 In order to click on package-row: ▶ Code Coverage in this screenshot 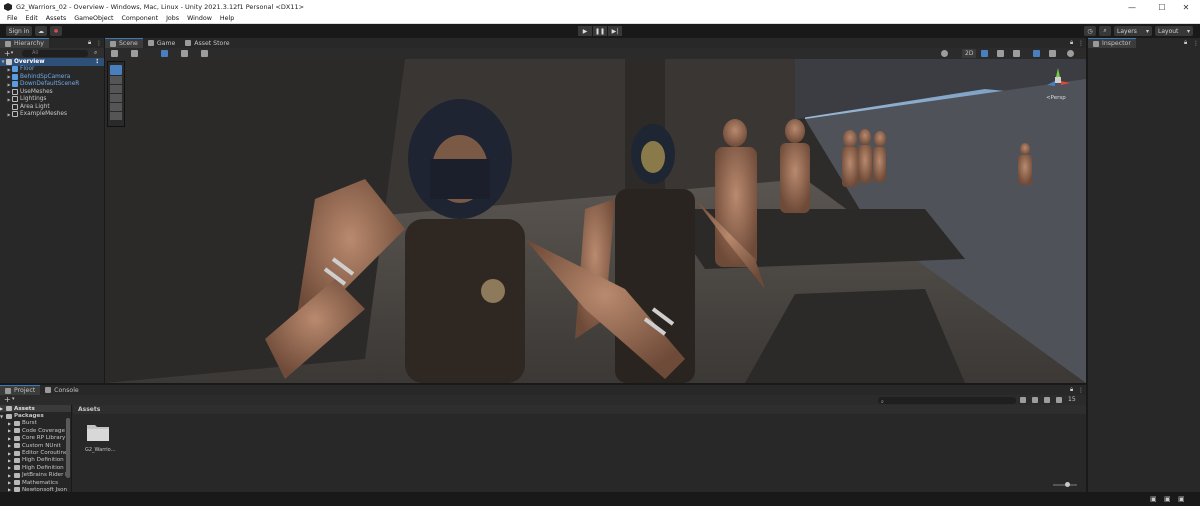, I will do `click(35, 430)`.